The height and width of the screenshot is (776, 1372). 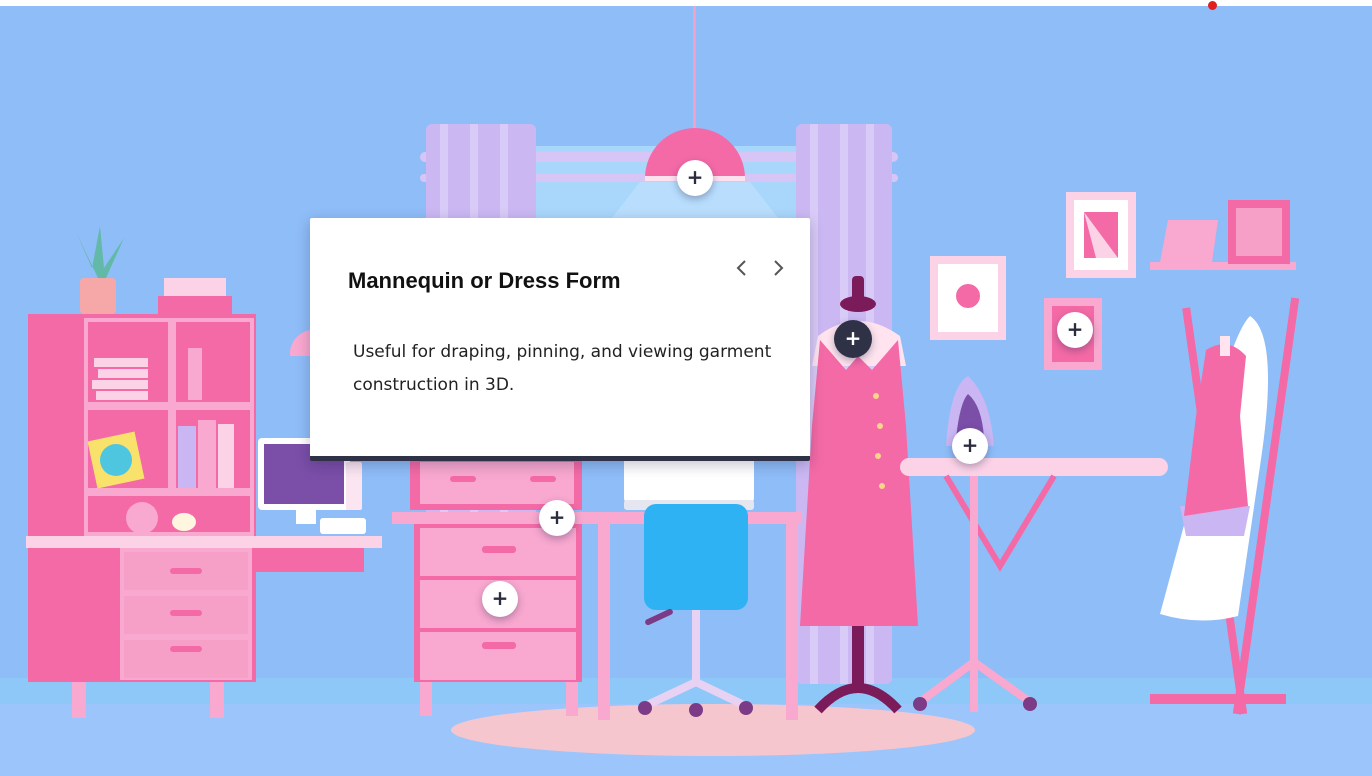 I want to click on next-button, so click(x=778, y=268).